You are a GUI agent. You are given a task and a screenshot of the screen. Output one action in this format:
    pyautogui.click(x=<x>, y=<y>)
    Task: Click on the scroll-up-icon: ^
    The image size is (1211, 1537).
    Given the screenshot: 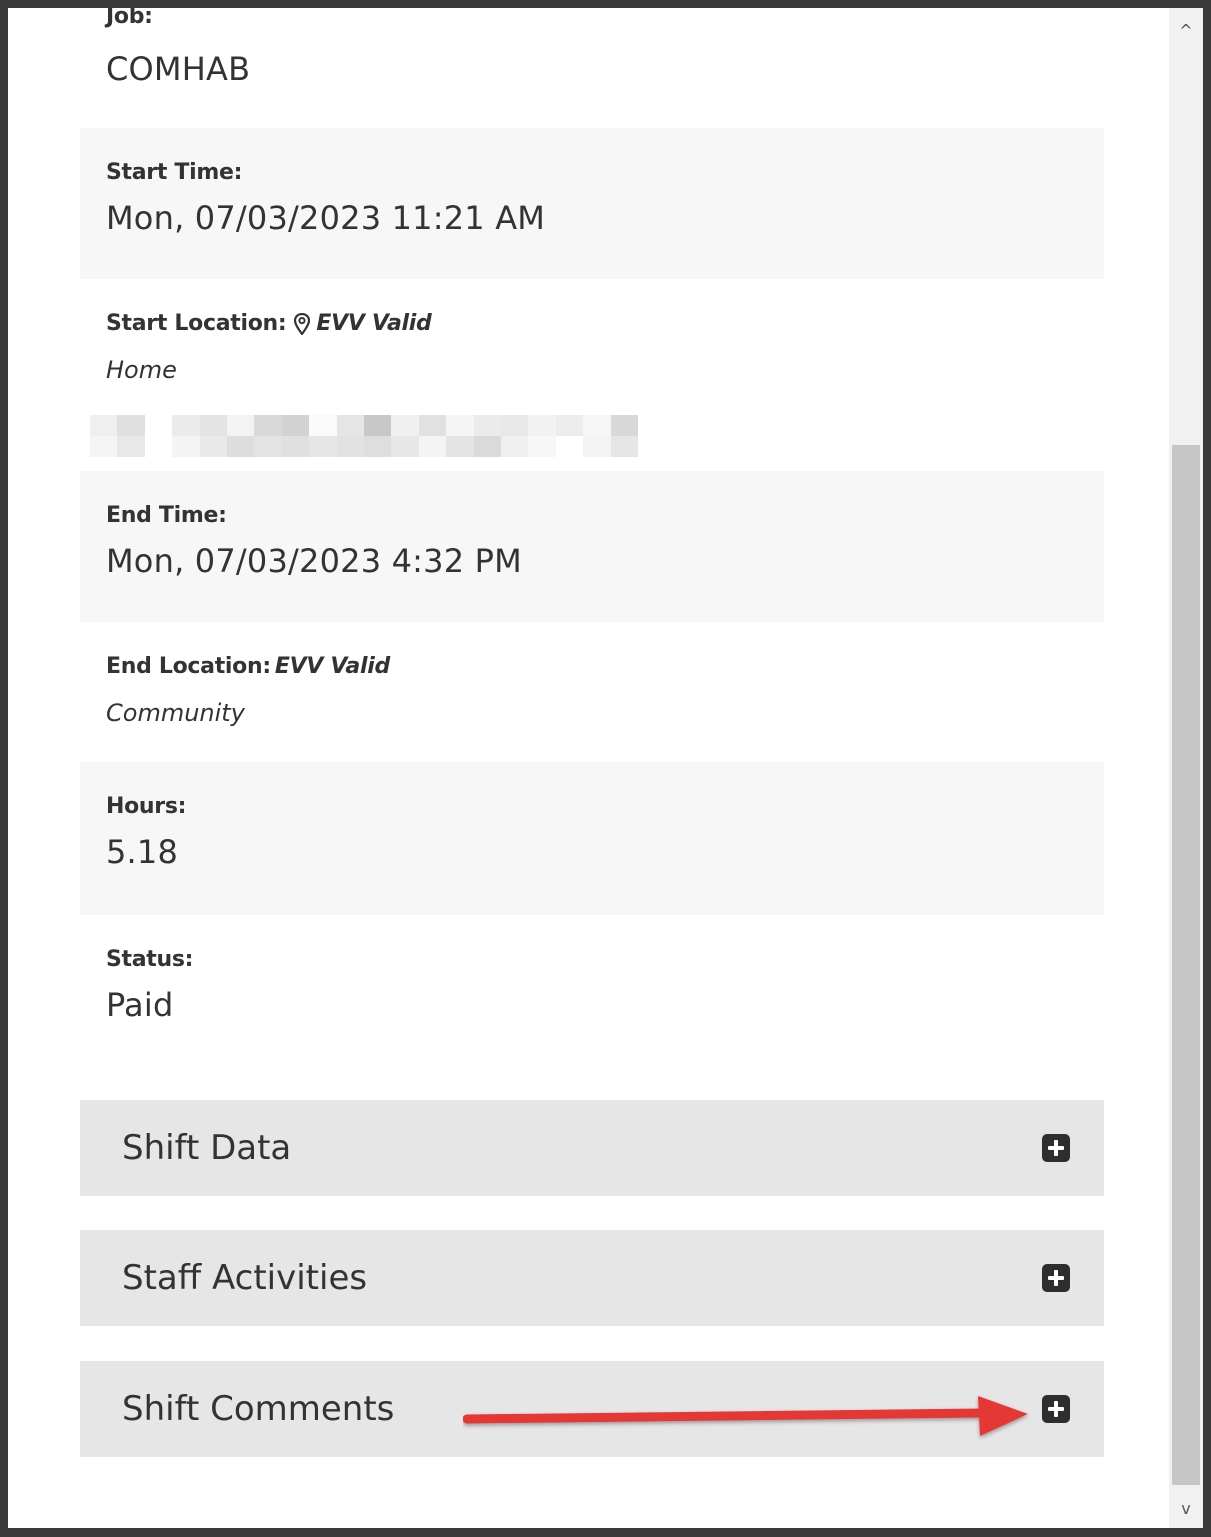 What is the action you would take?
    pyautogui.click(x=1186, y=31)
    